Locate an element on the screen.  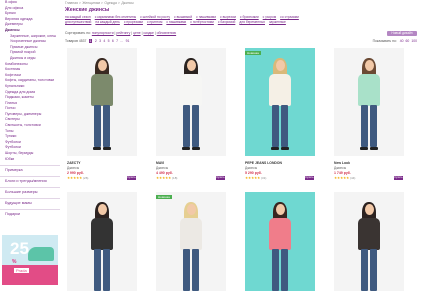
tag-link: зауженные is located at coordinates (277, 22).